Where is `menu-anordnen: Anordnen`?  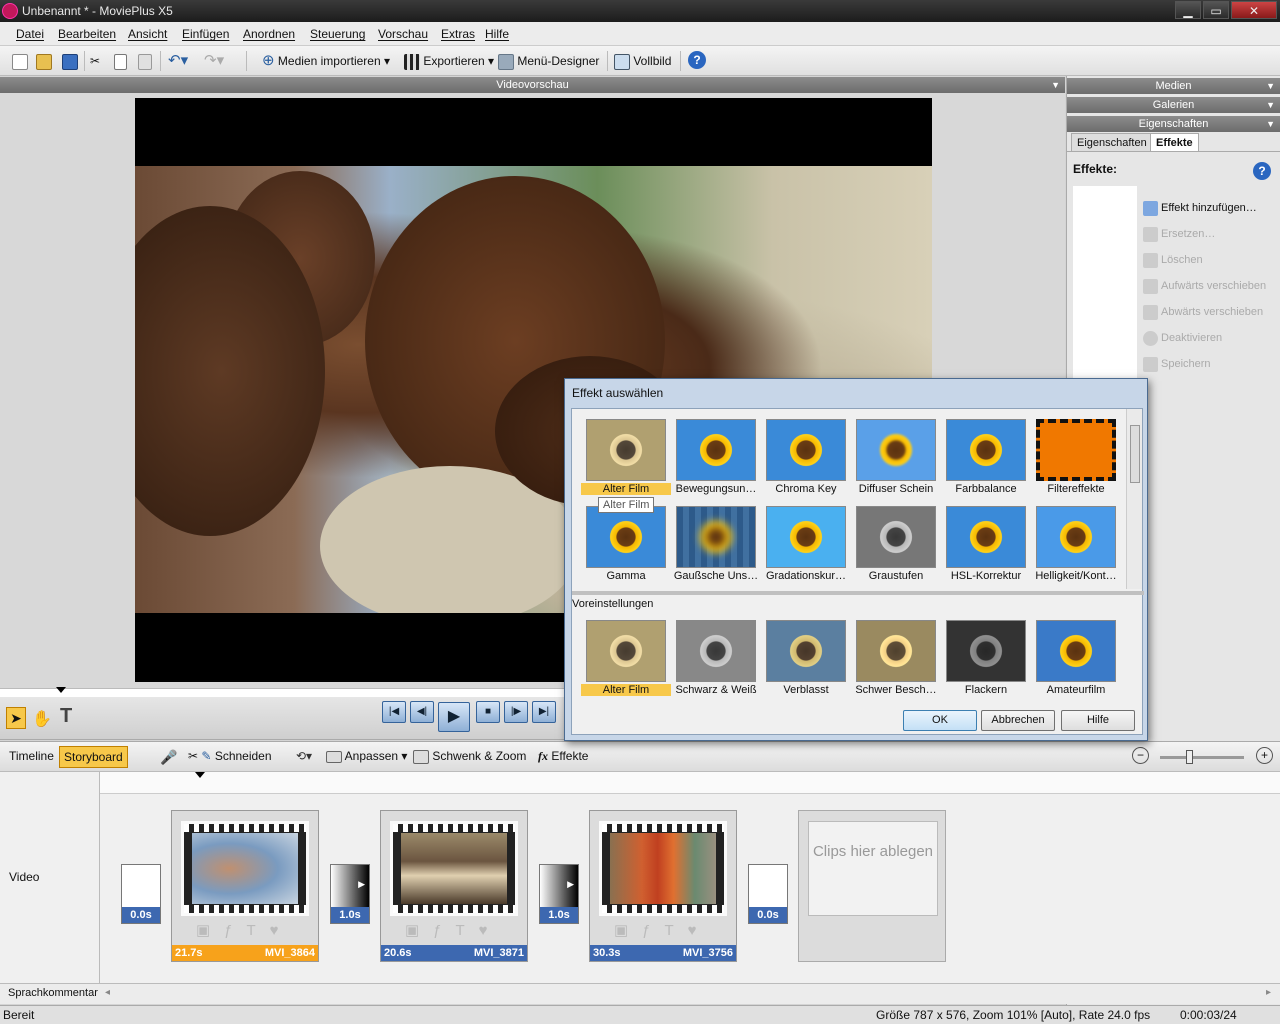
menu-anordnen: Anordnen is located at coordinates (269, 34).